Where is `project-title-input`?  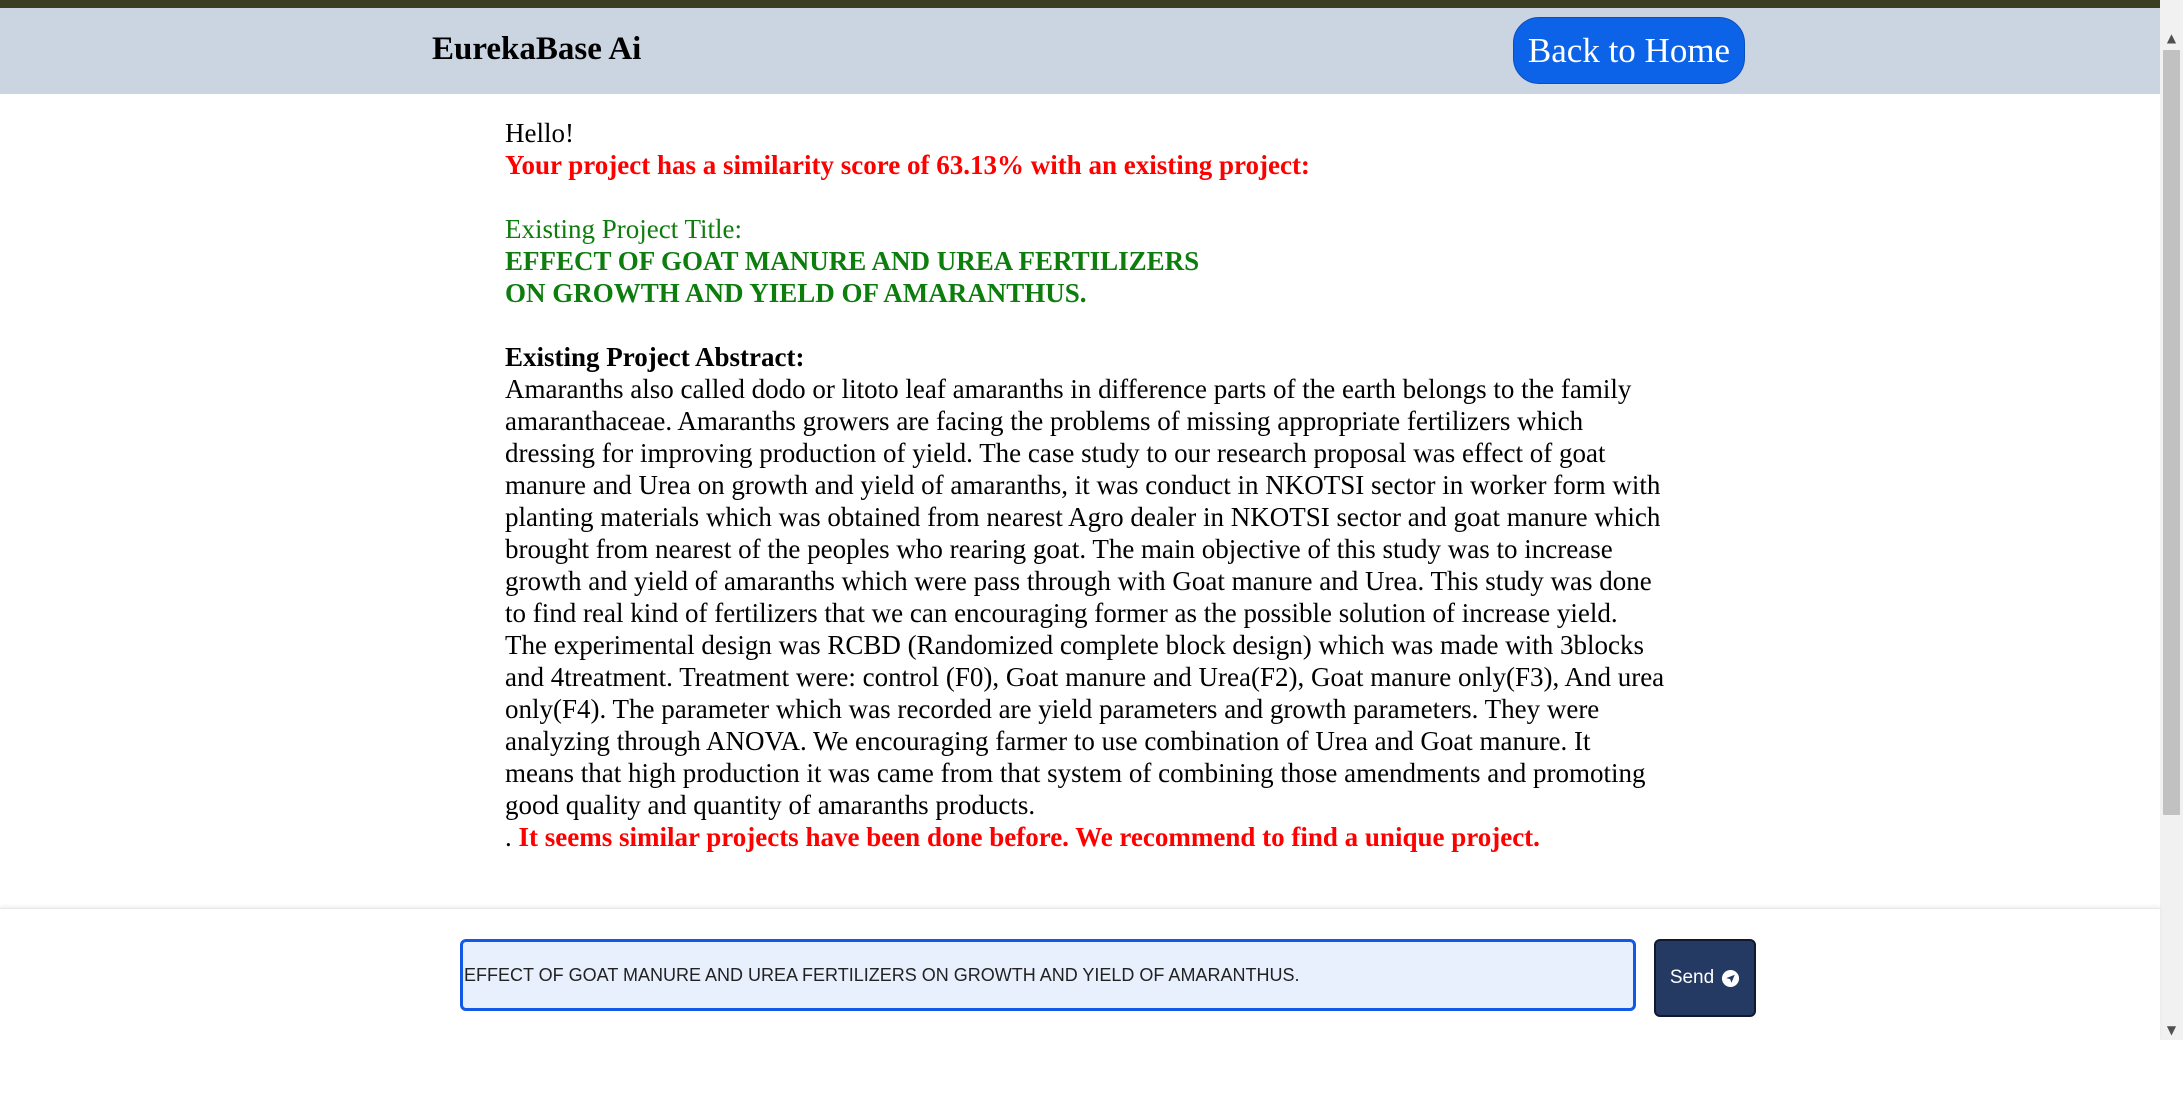
project-title-input is located at coordinates (1048, 975).